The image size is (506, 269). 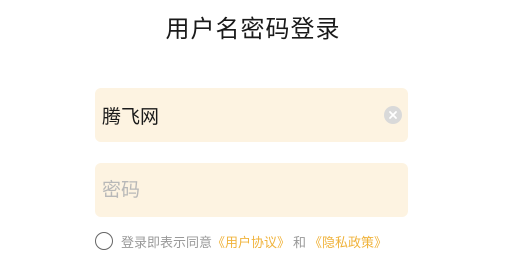 What do you see at coordinates (253, 29) in the screenshot?
I see `page-title: 用户名密码登录` at bounding box center [253, 29].